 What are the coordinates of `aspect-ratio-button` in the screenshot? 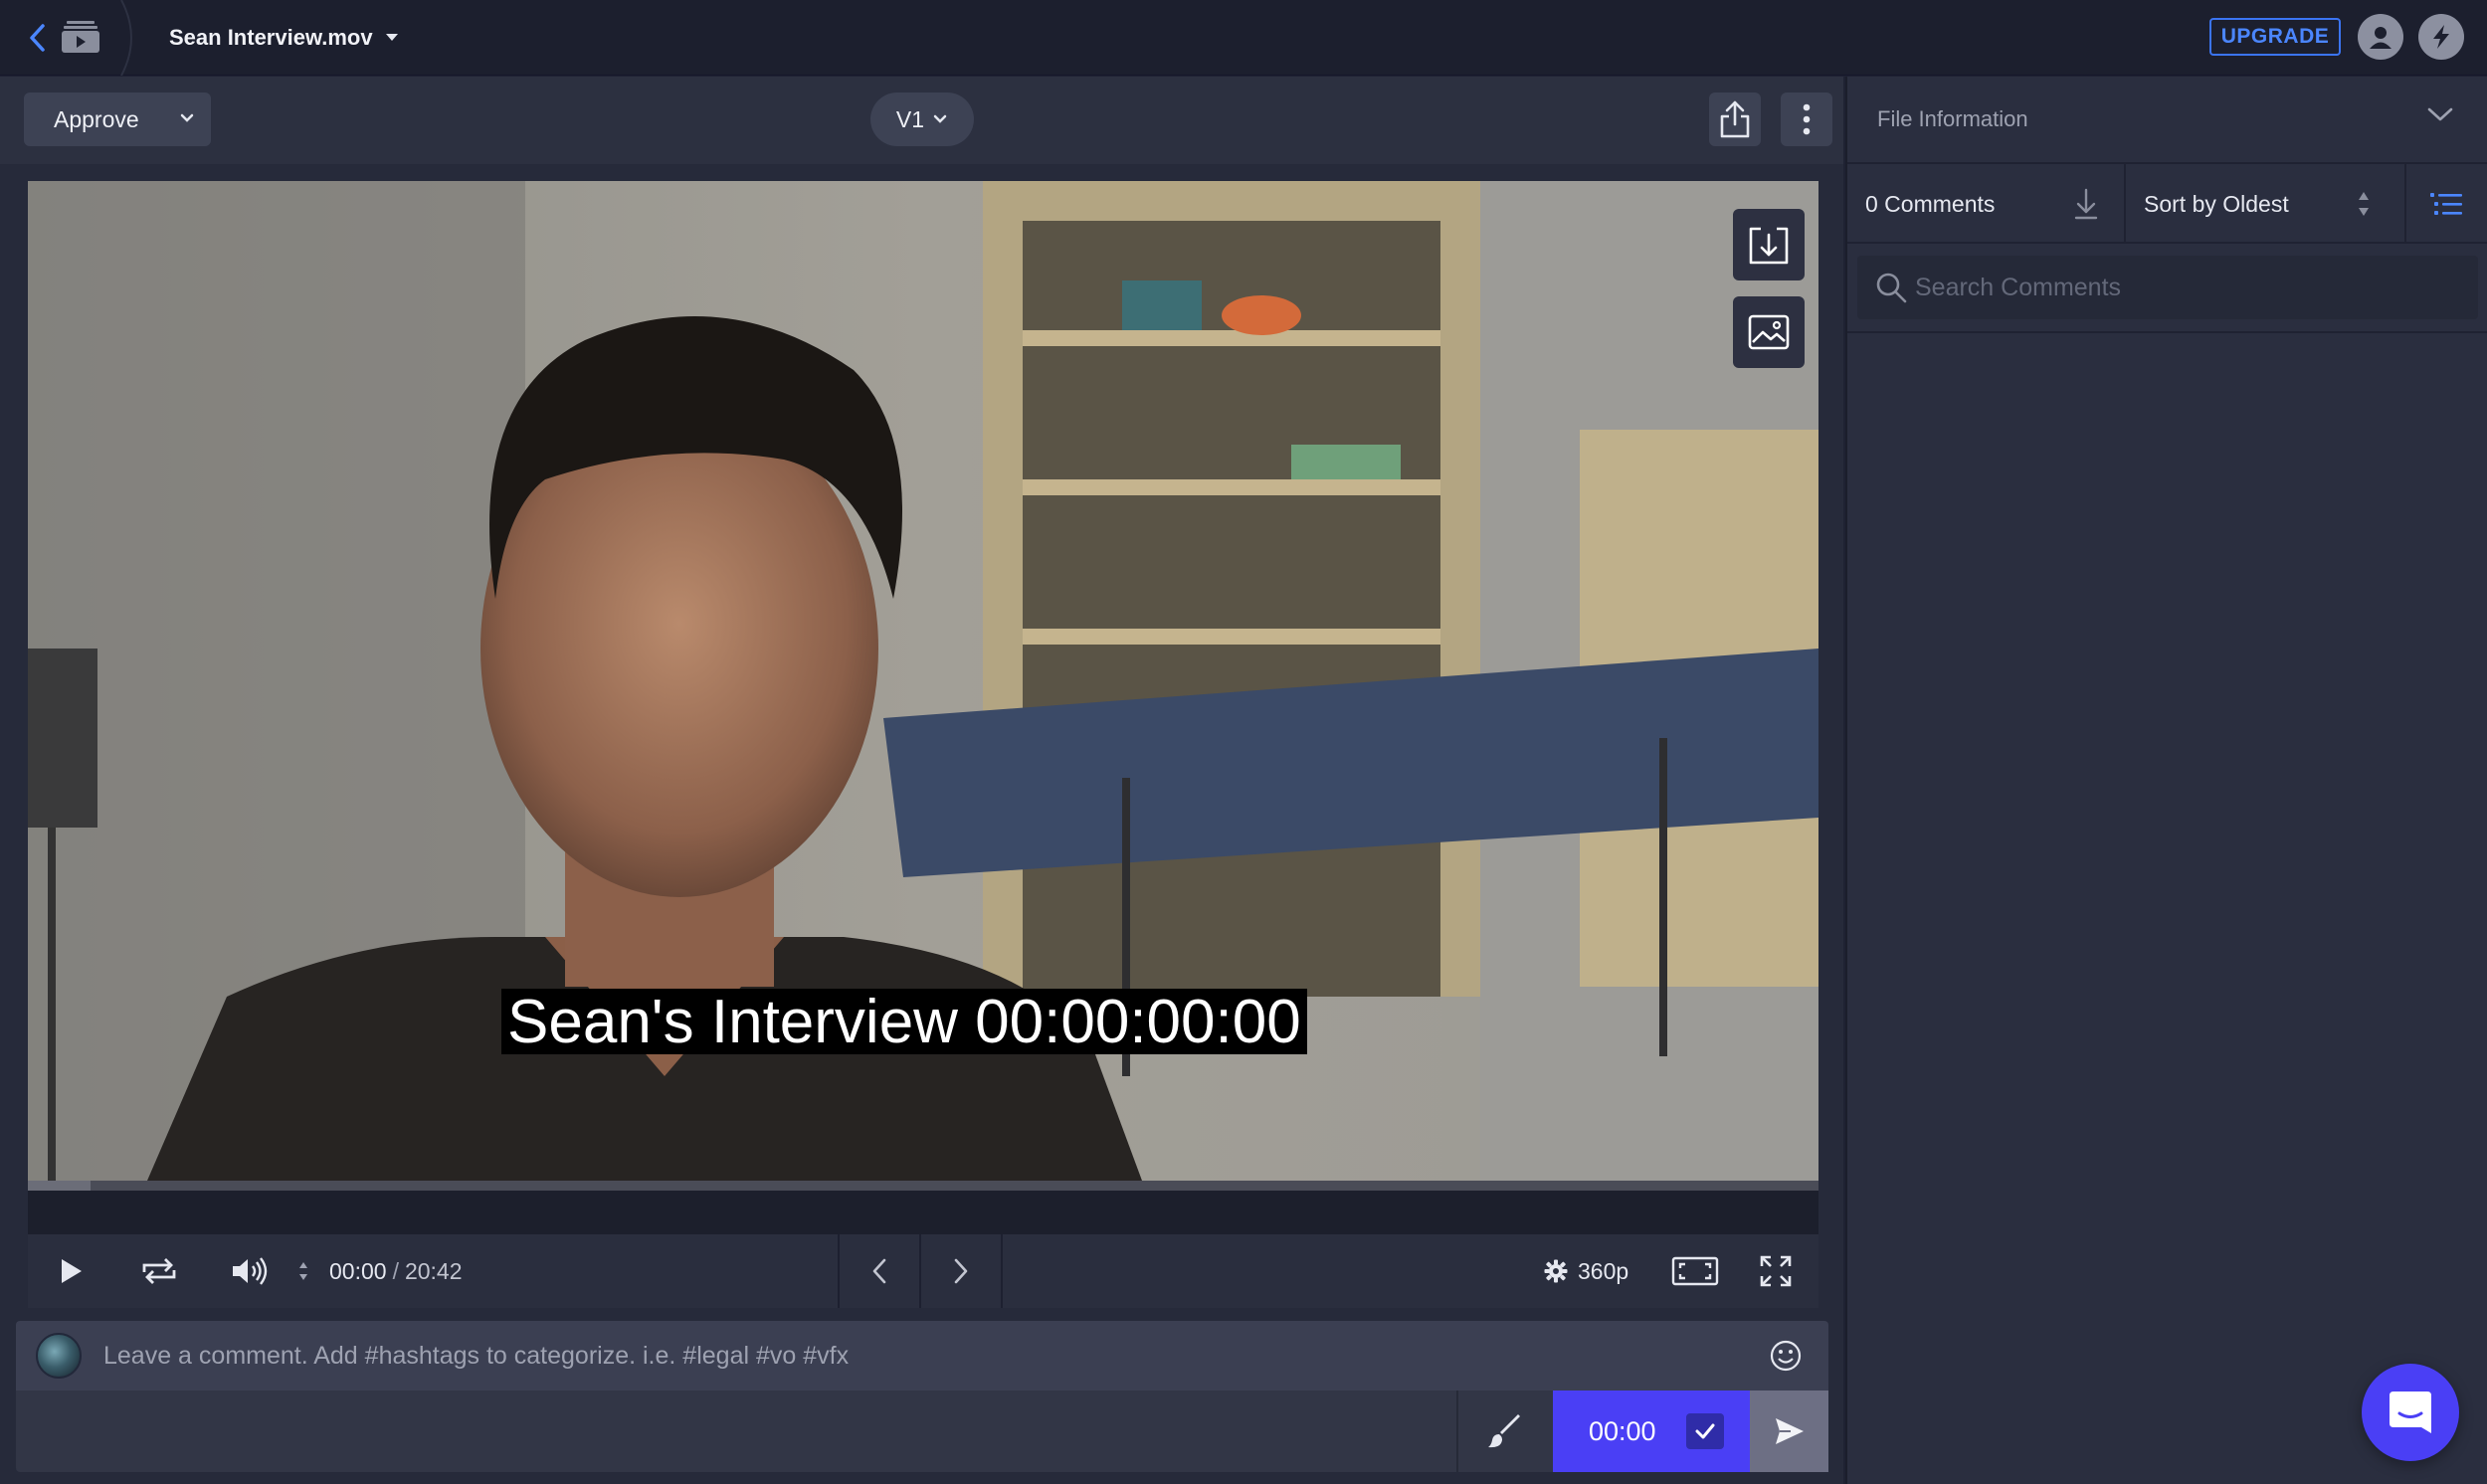 It's located at (1695, 1271).